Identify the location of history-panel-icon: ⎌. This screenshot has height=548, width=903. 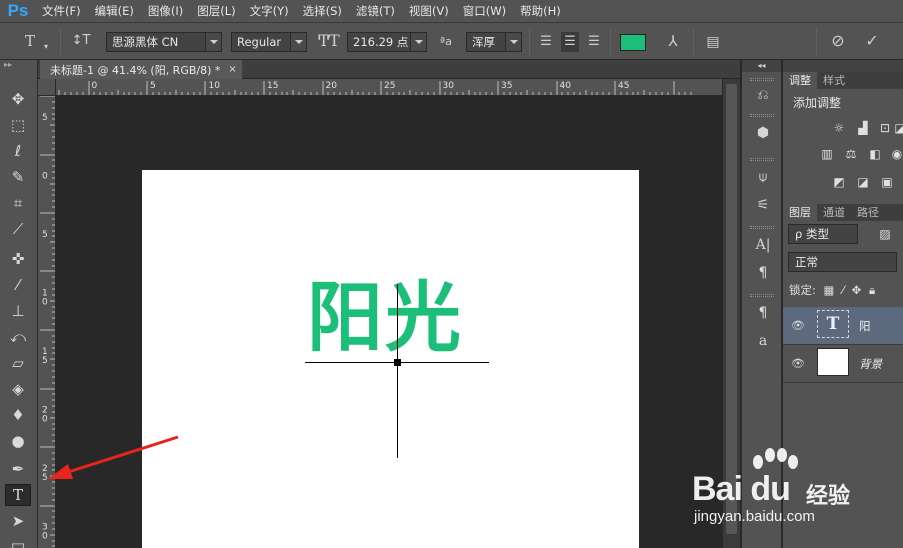
(763, 95).